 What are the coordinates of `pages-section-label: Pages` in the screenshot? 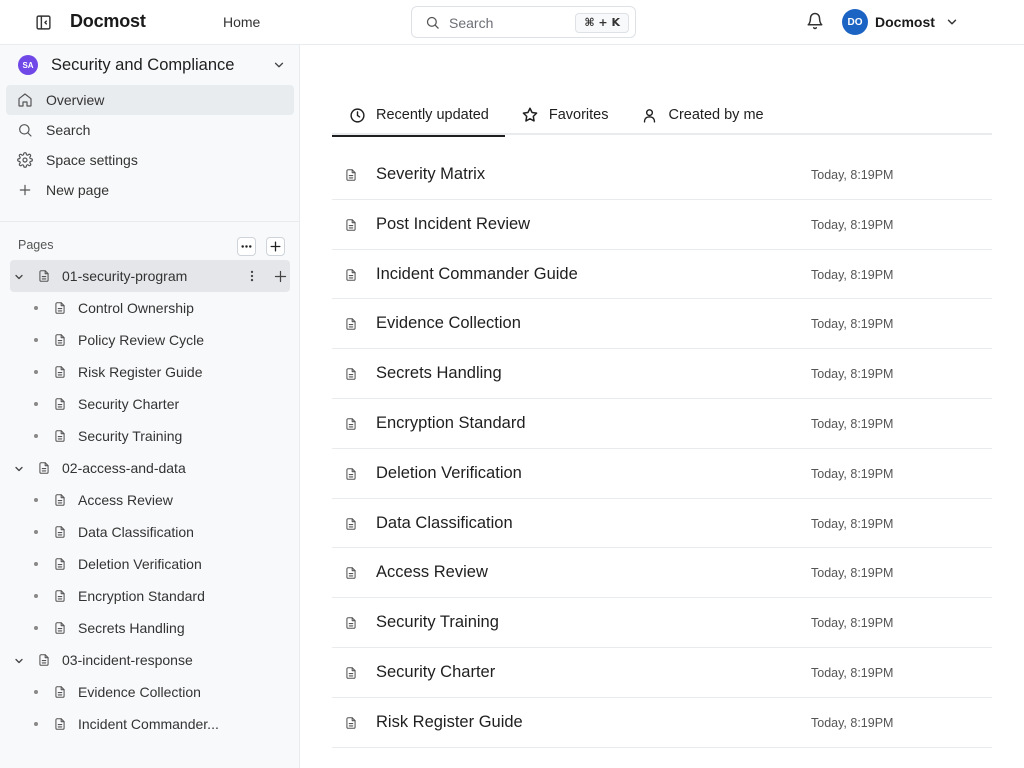 It's located at (36, 245).